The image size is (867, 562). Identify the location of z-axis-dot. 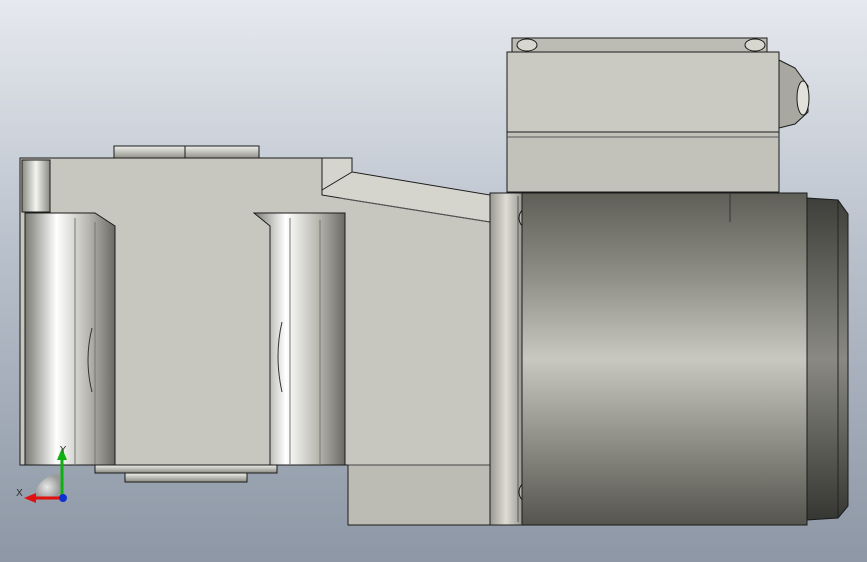
(63, 498).